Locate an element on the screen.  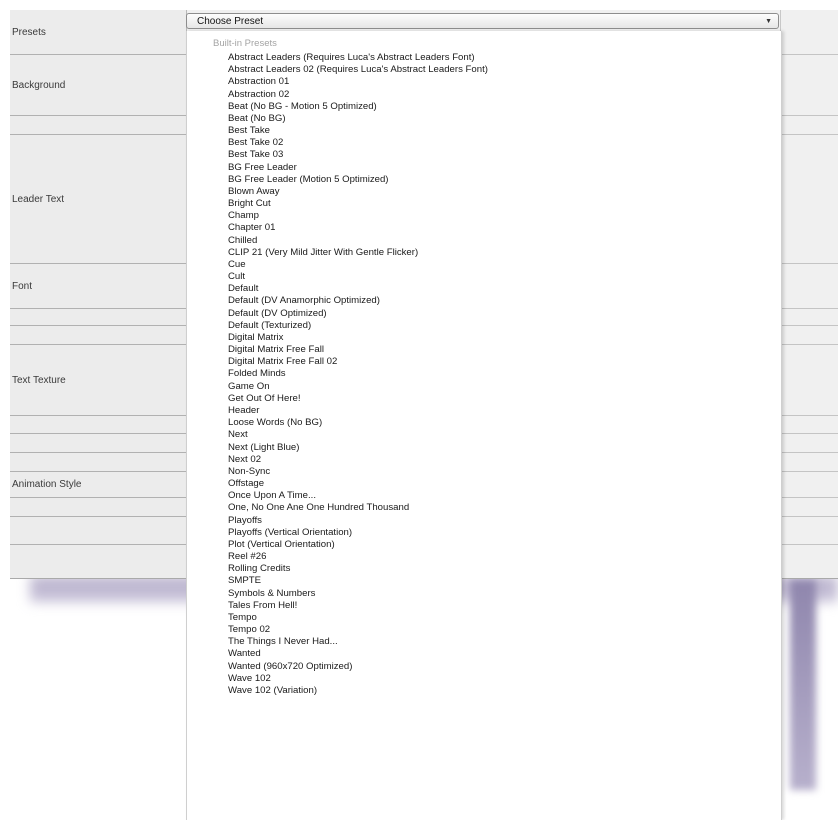
menu-section-header: Built-in Presets is located at coordinates (245, 43).